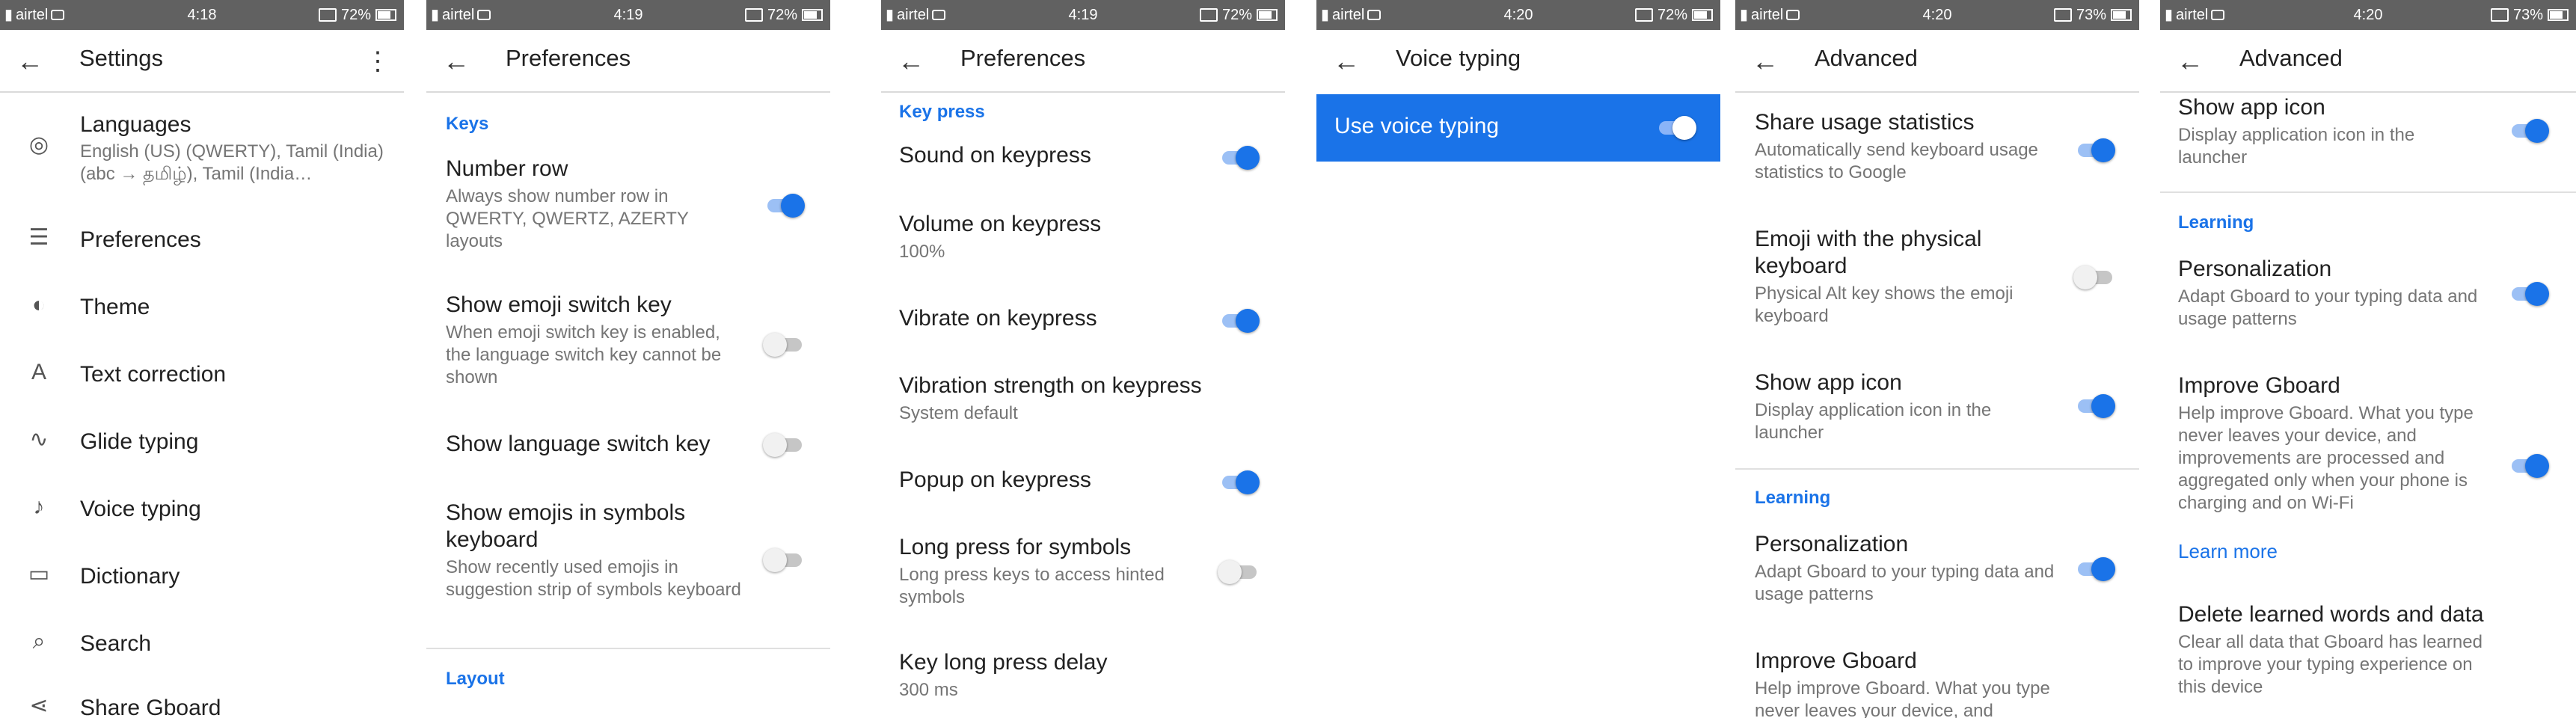 The width and height of the screenshot is (2576, 718). Describe the element at coordinates (1015, 547) in the screenshot. I see `setting-title: Long press for symbols` at that location.